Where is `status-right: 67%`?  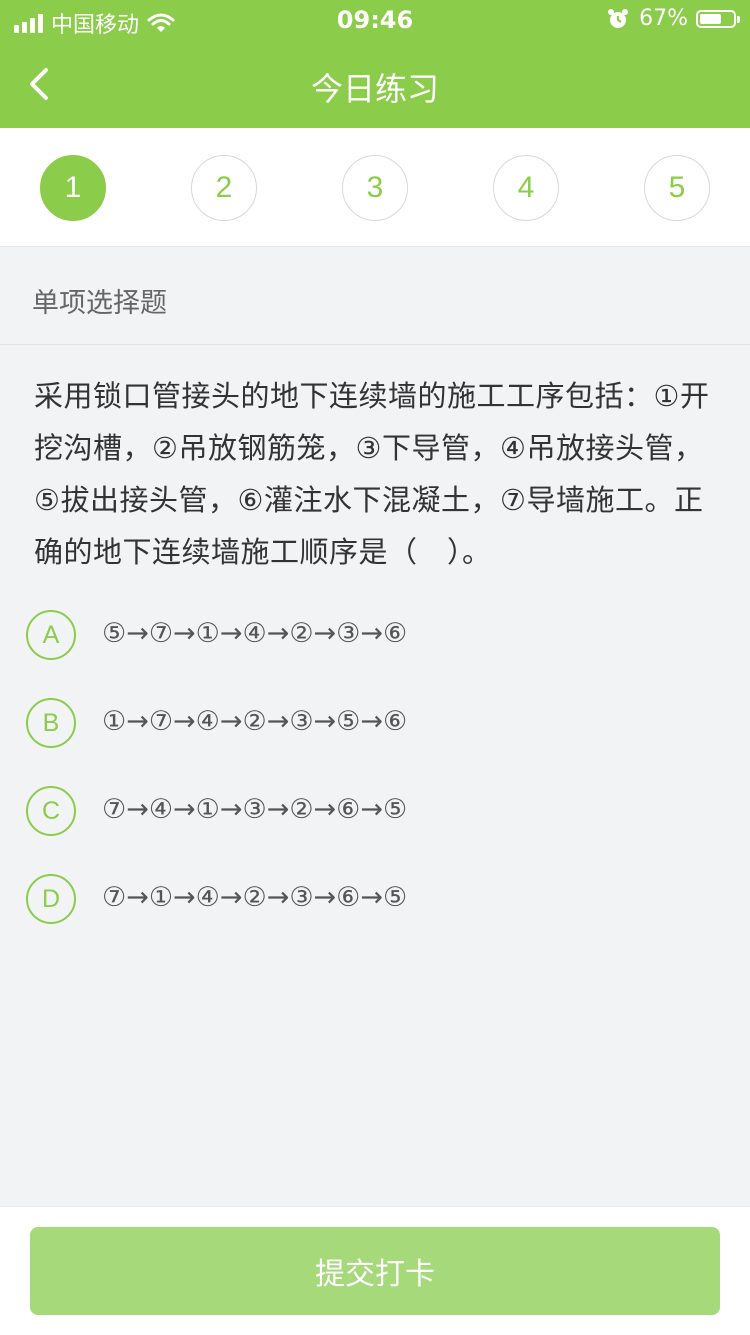 status-right: 67% is located at coordinates (673, 18).